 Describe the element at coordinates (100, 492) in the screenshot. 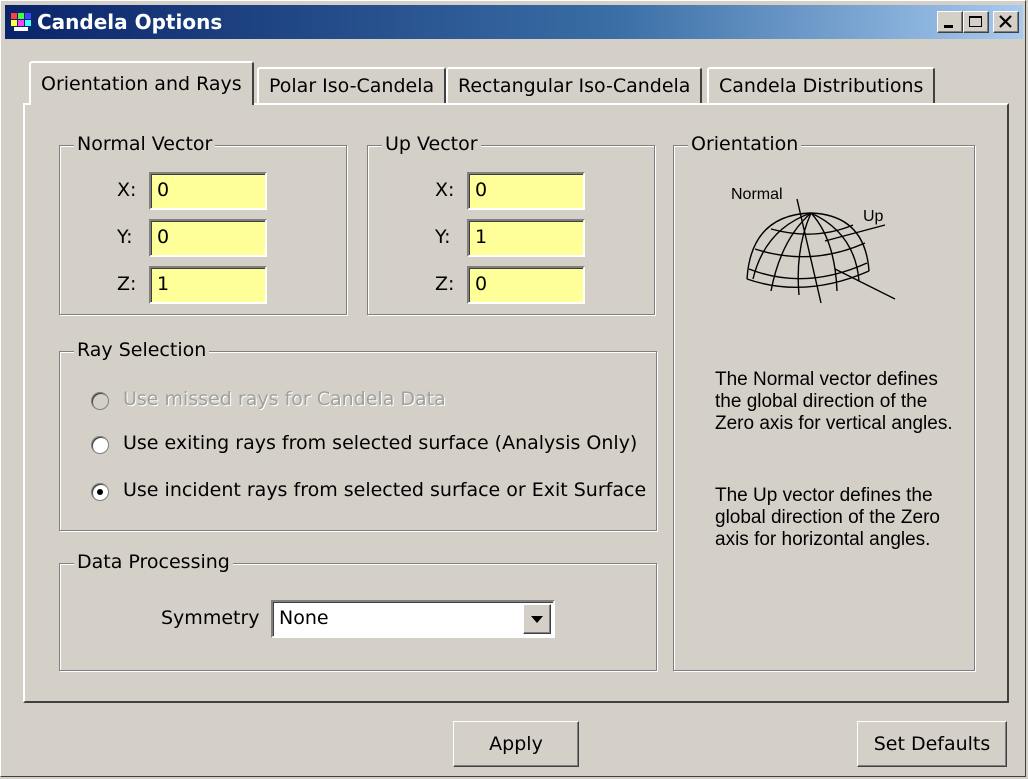

I see `incident-rays-radio` at that location.